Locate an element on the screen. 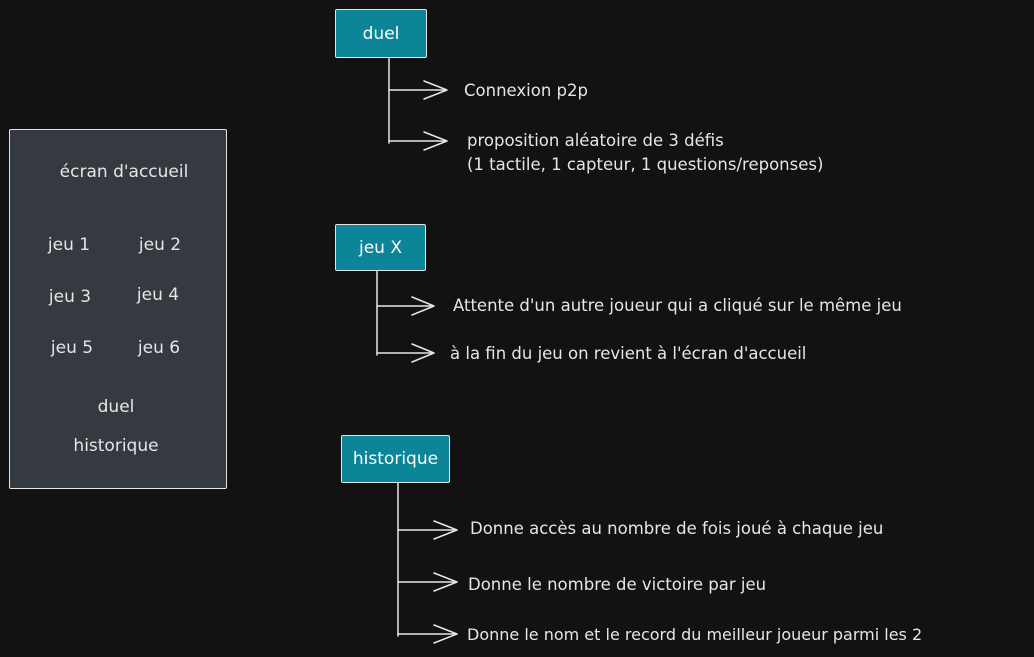 The height and width of the screenshot is (657, 1034). game-x-node: jeu X is located at coordinates (380, 247).